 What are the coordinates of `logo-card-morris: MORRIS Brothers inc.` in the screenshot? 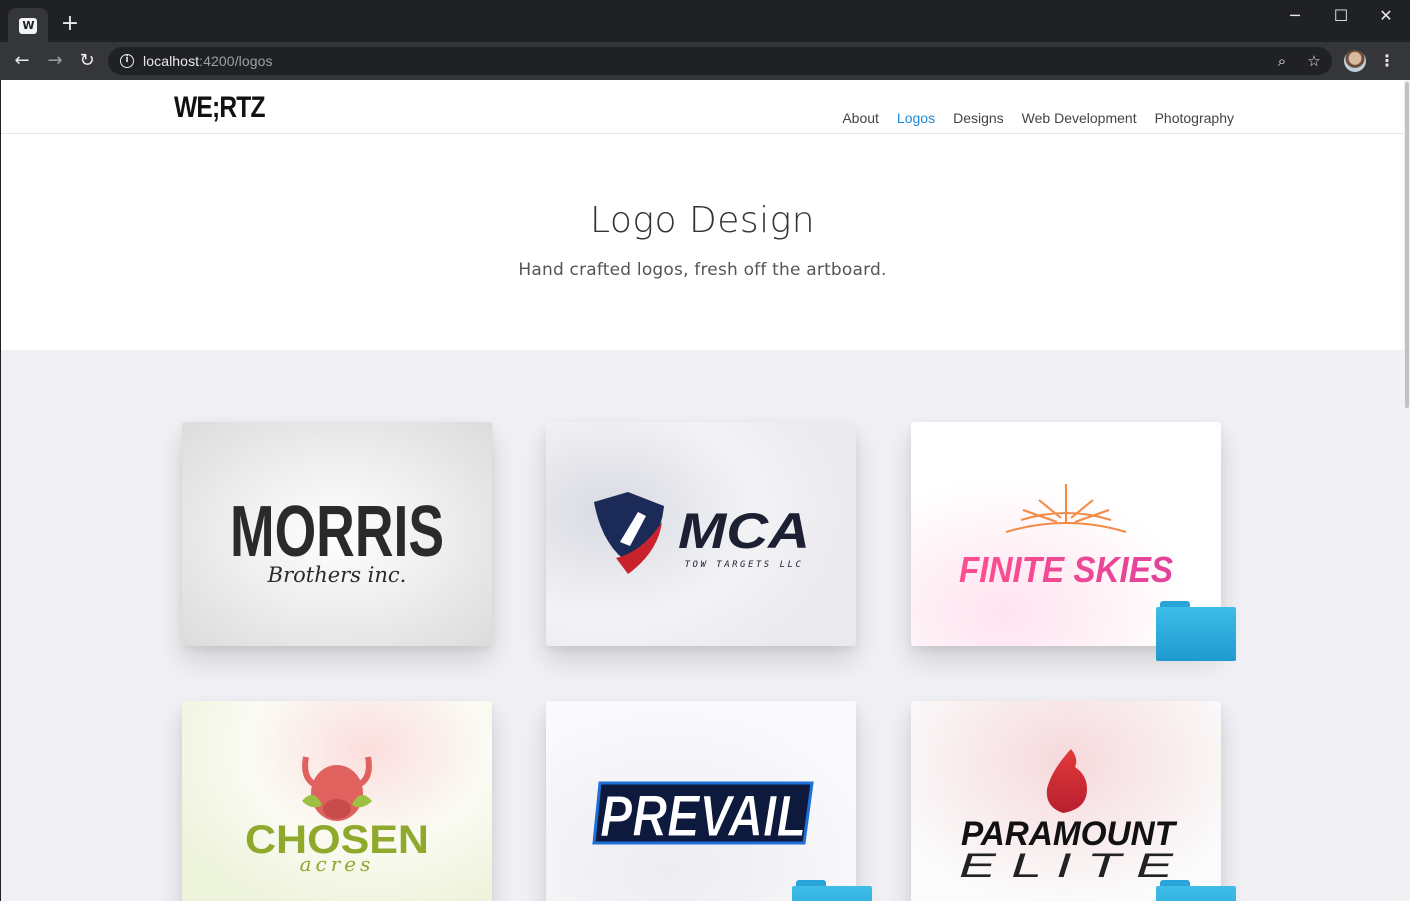 It's located at (337, 534).